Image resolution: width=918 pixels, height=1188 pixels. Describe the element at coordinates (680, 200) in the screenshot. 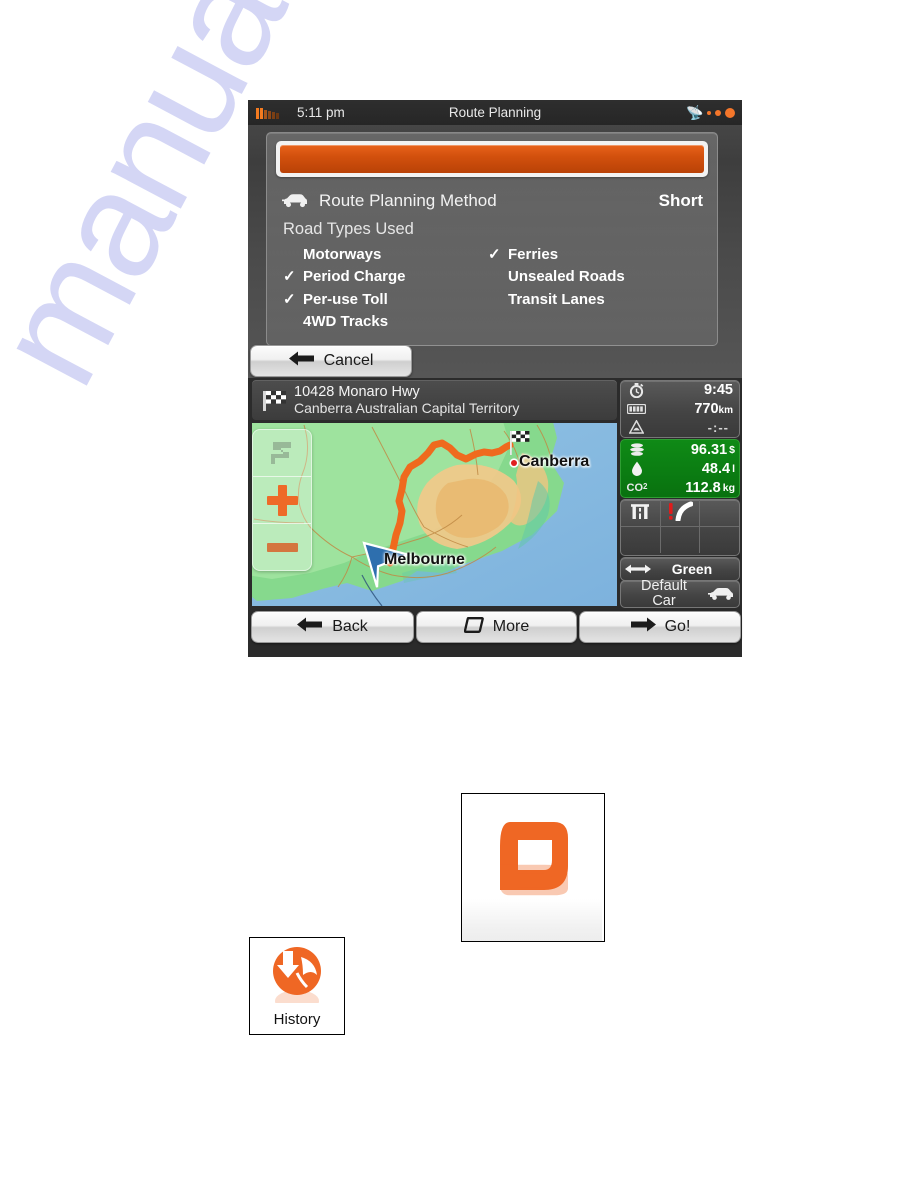

I see `method-value: Short` at that location.